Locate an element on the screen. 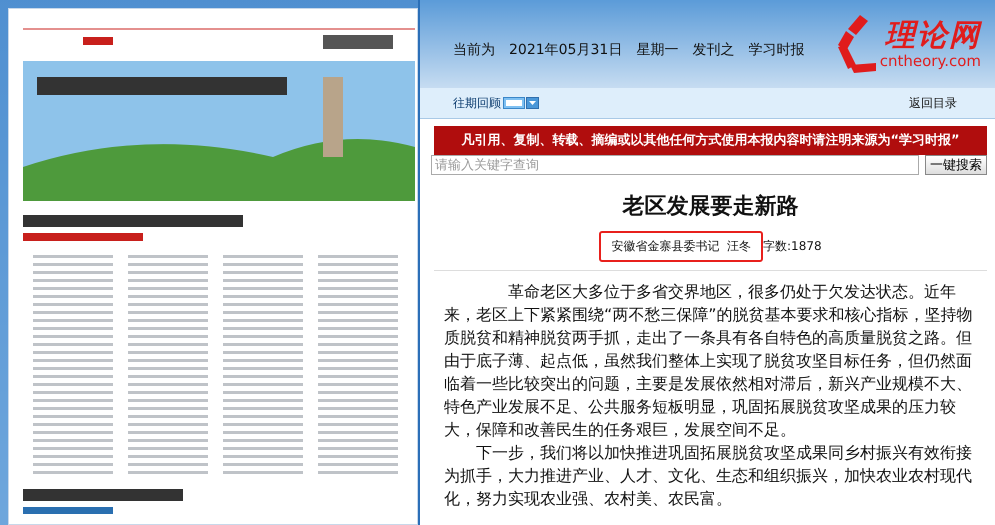 Image resolution: width=995 pixels, height=525 pixels. article-paragraph: 下一步，我们将以加快推进巩固拓展脱贫攻坚成果同乡村振兴有效衔接为抓手，大力推进产业、人才、文化、生态和组织振兴，加快农业农村现代化，努力实现农业强、农村美、农民富。 is located at coordinates (708, 476).